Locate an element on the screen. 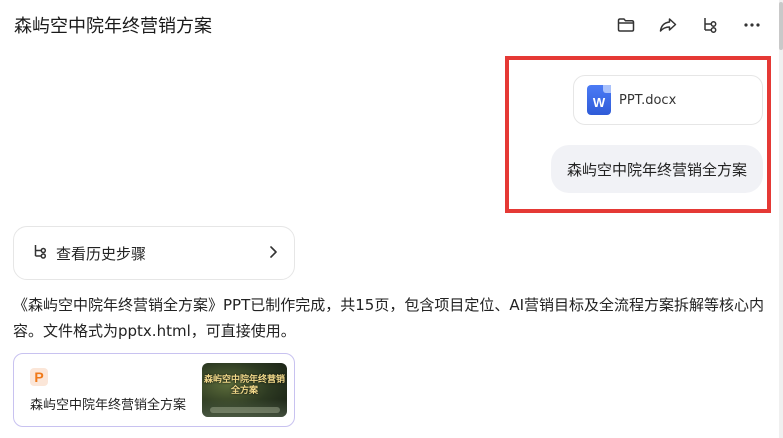 This screenshot has width=783, height=438. attachment-card: W PPT.docx is located at coordinates (668, 100).